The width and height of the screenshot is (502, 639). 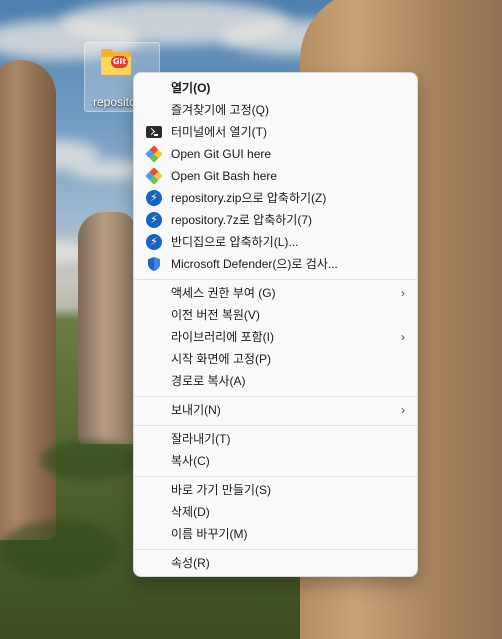 I want to click on menu-item-label: repository.7z로 압축하기(7), so click(x=242, y=220).